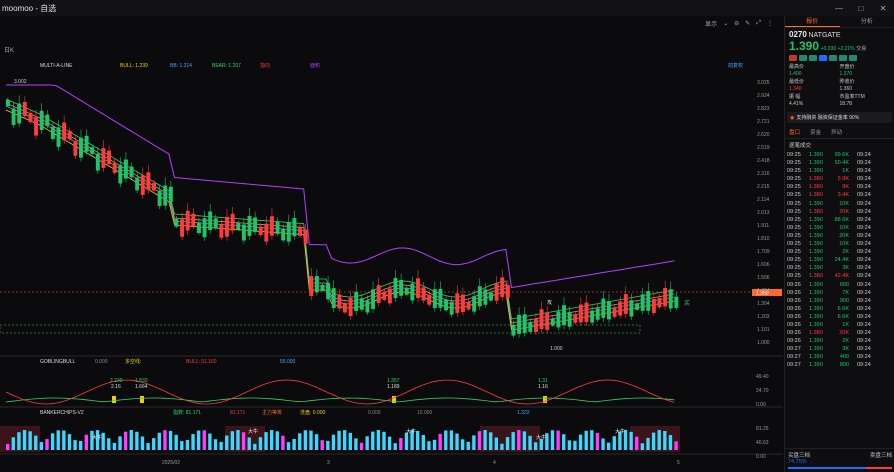 The height and width of the screenshot is (472, 894). Describe the element at coordinates (62, 413) in the screenshot. I see `sub2-name: BANKERCHIPS-V2` at that location.